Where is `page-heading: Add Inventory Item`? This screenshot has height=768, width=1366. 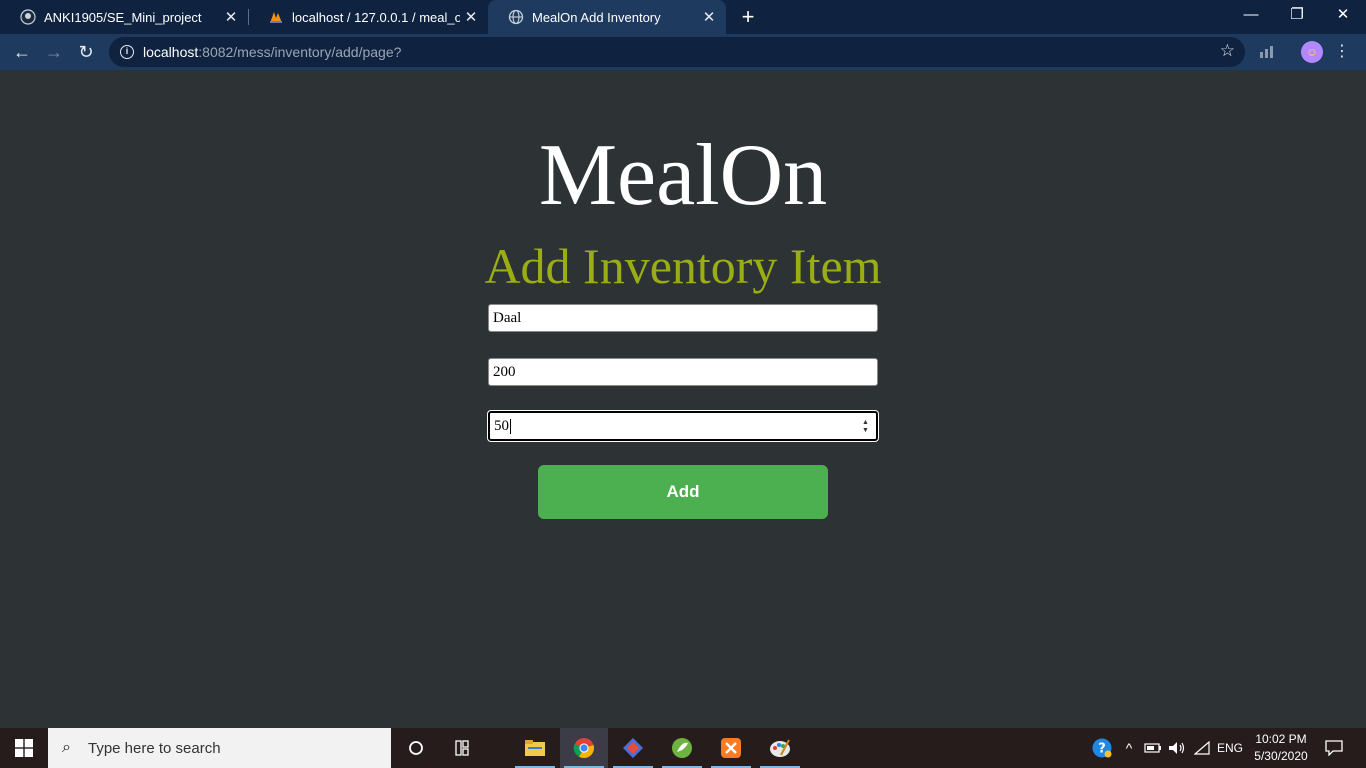
page-heading: Add Inventory Item is located at coordinates (683, 266).